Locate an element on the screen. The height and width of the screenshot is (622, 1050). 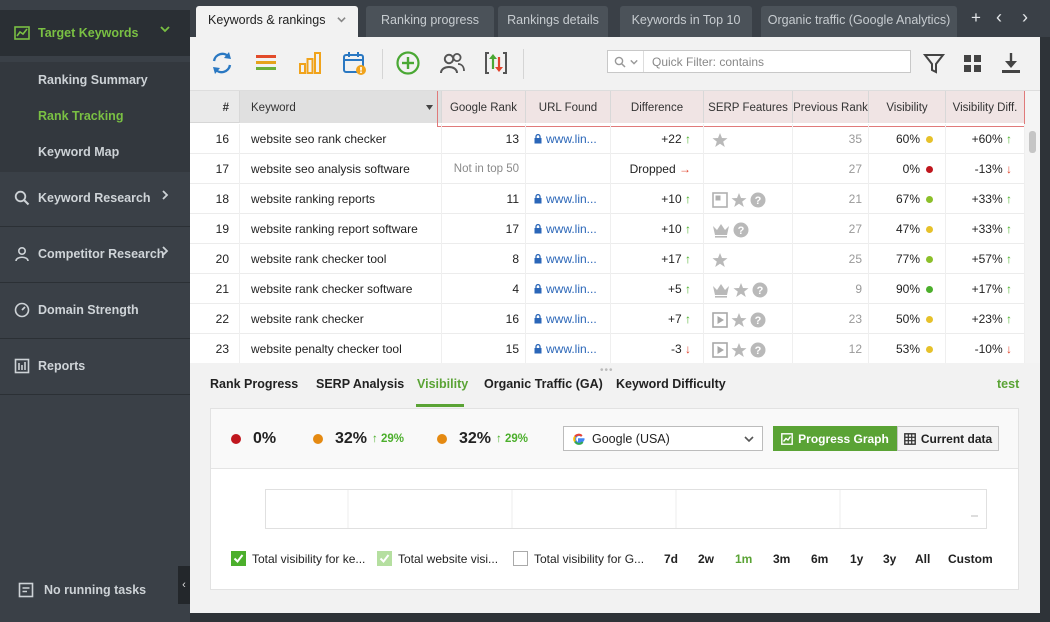
tab-organic-traffic: Organic traffic (Google Analytics) is located at coordinates (859, 21).